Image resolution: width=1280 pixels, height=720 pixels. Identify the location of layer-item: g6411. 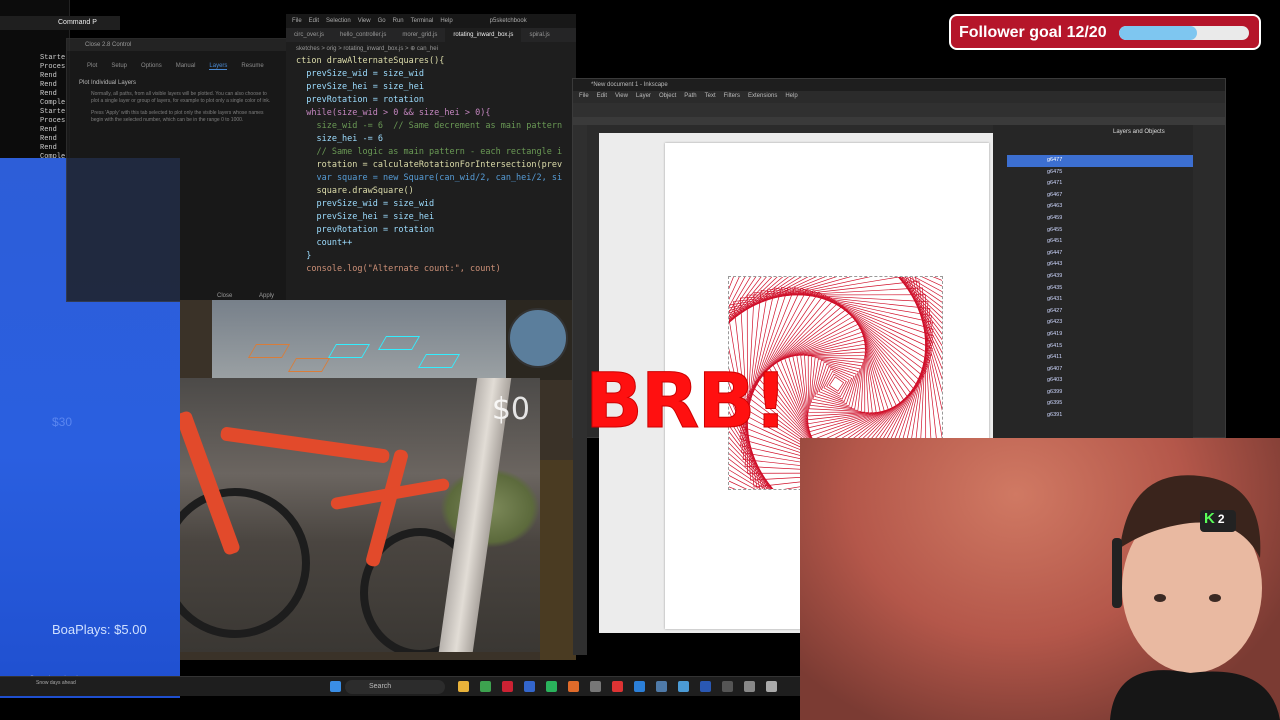
(1100, 358).